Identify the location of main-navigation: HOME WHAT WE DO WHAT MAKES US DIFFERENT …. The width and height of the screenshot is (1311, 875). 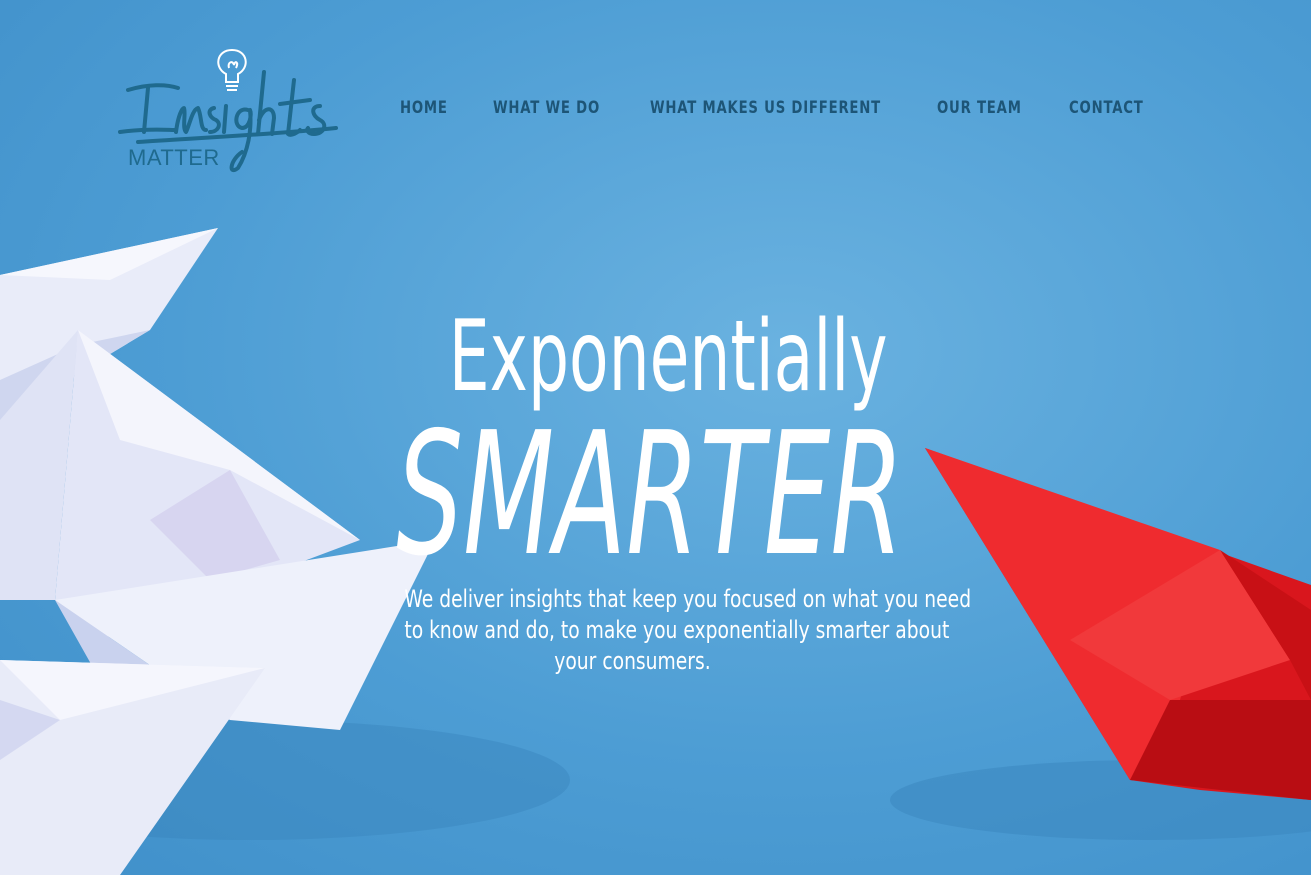
(772, 108).